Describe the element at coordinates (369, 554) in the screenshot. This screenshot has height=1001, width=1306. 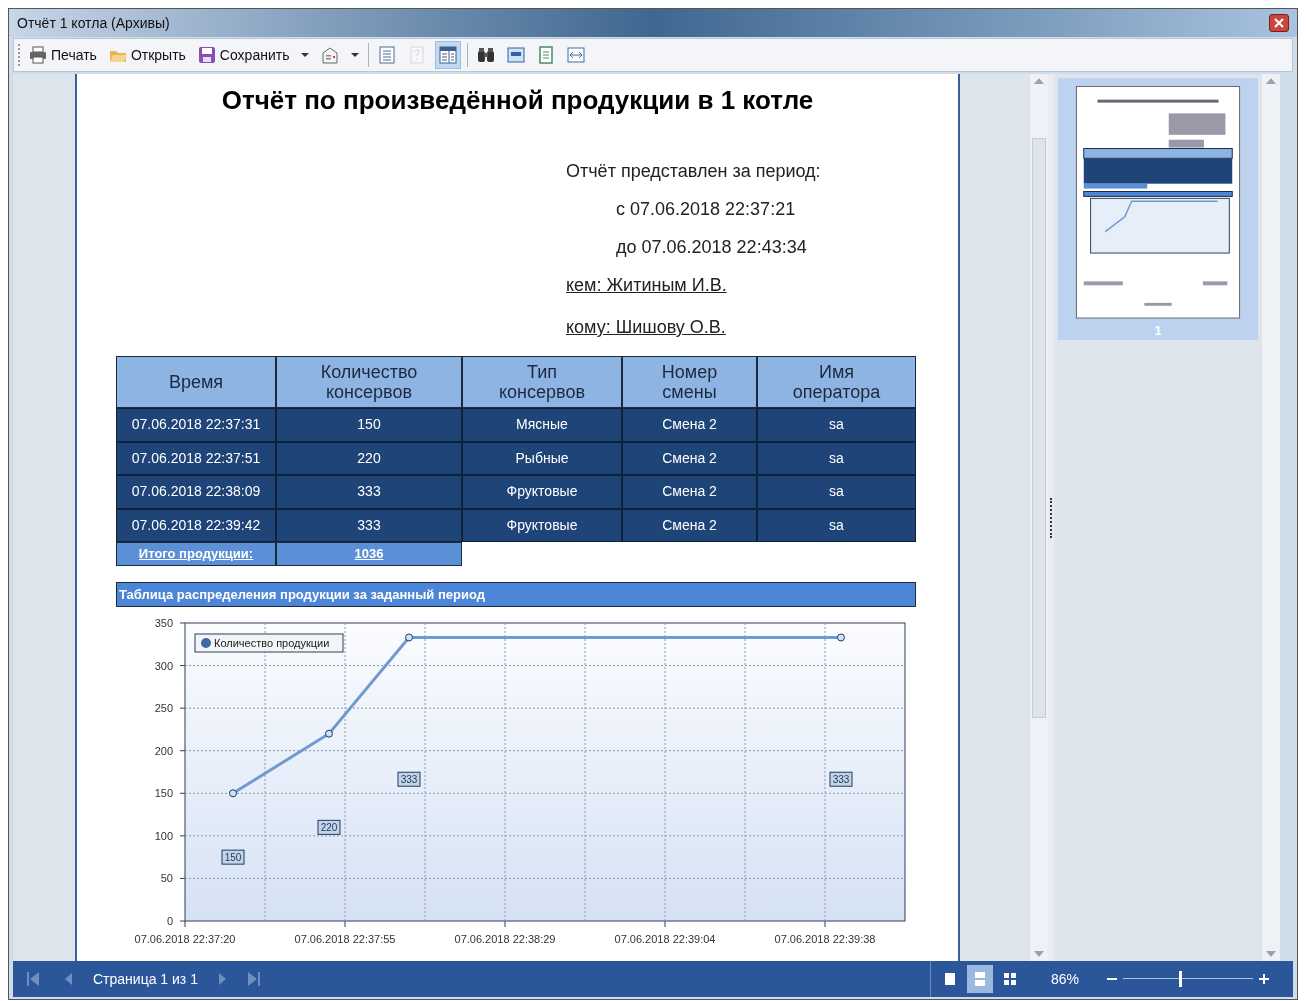
I see `total-value: 1036` at that location.